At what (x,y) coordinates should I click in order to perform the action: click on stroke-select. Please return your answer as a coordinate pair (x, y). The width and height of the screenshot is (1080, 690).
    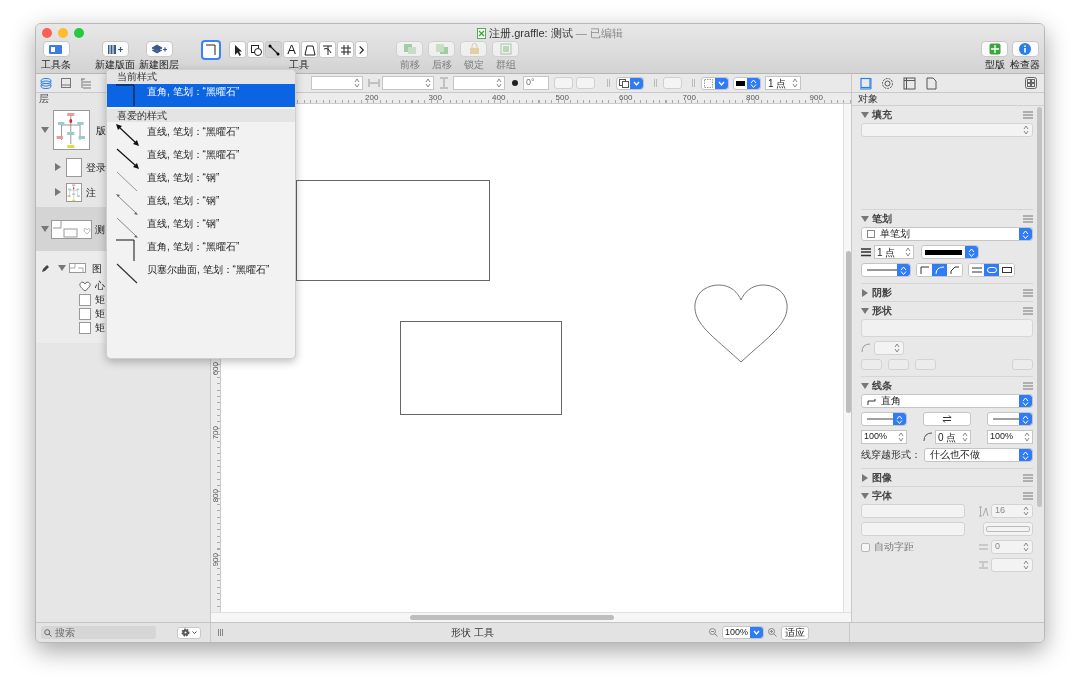
    Looking at the image, I should click on (715, 83).